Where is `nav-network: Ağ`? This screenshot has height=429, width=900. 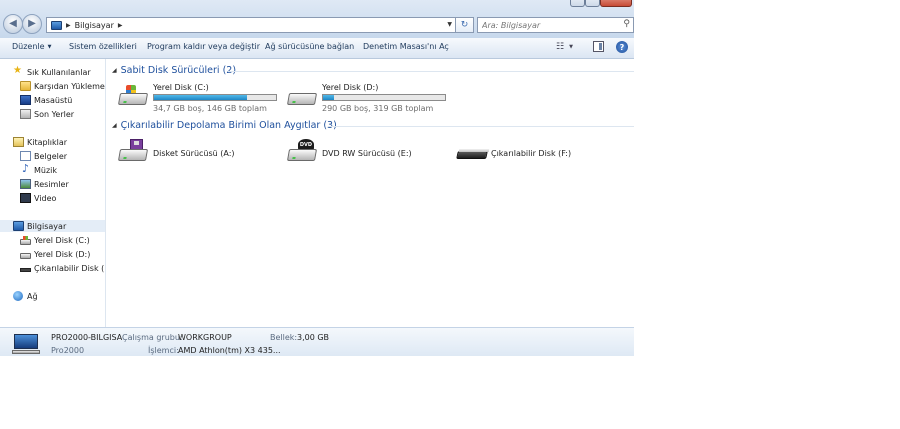
nav-network: Ağ is located at coordinates (52, 296).